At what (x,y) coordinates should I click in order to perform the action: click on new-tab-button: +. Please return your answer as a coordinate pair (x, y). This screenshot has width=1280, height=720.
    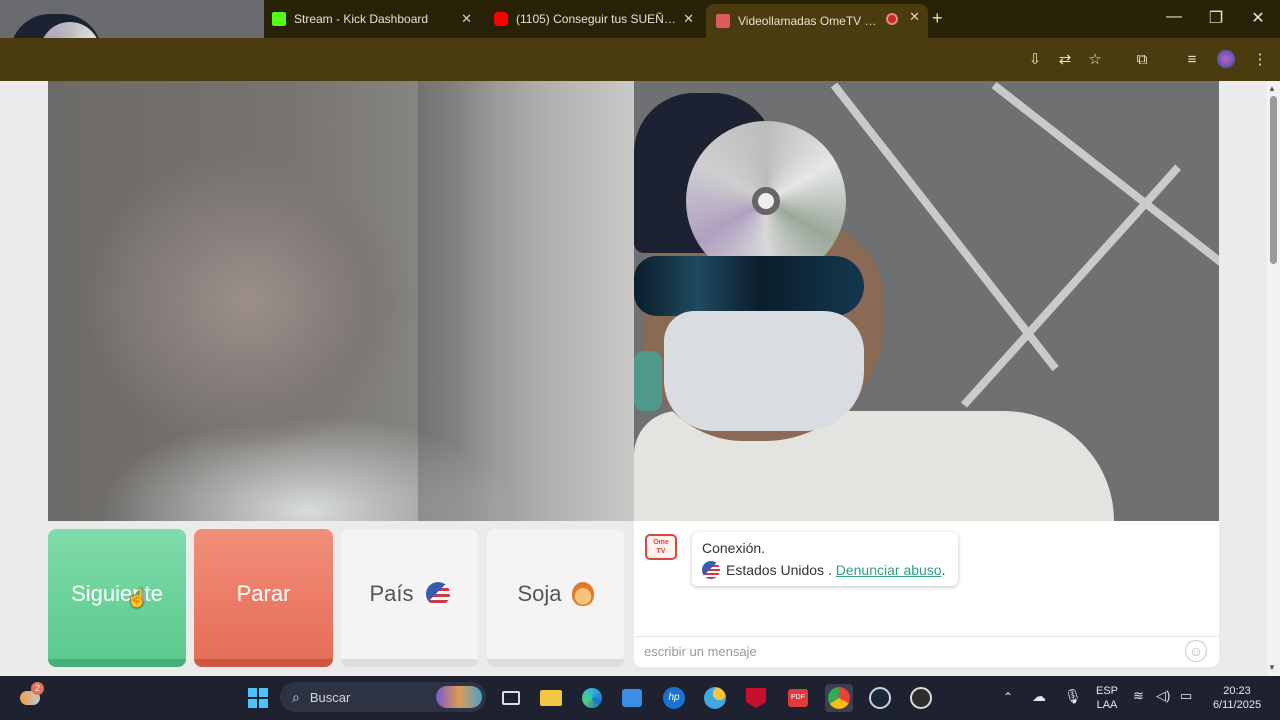
    Looking at the image, I should click on (937, 18).